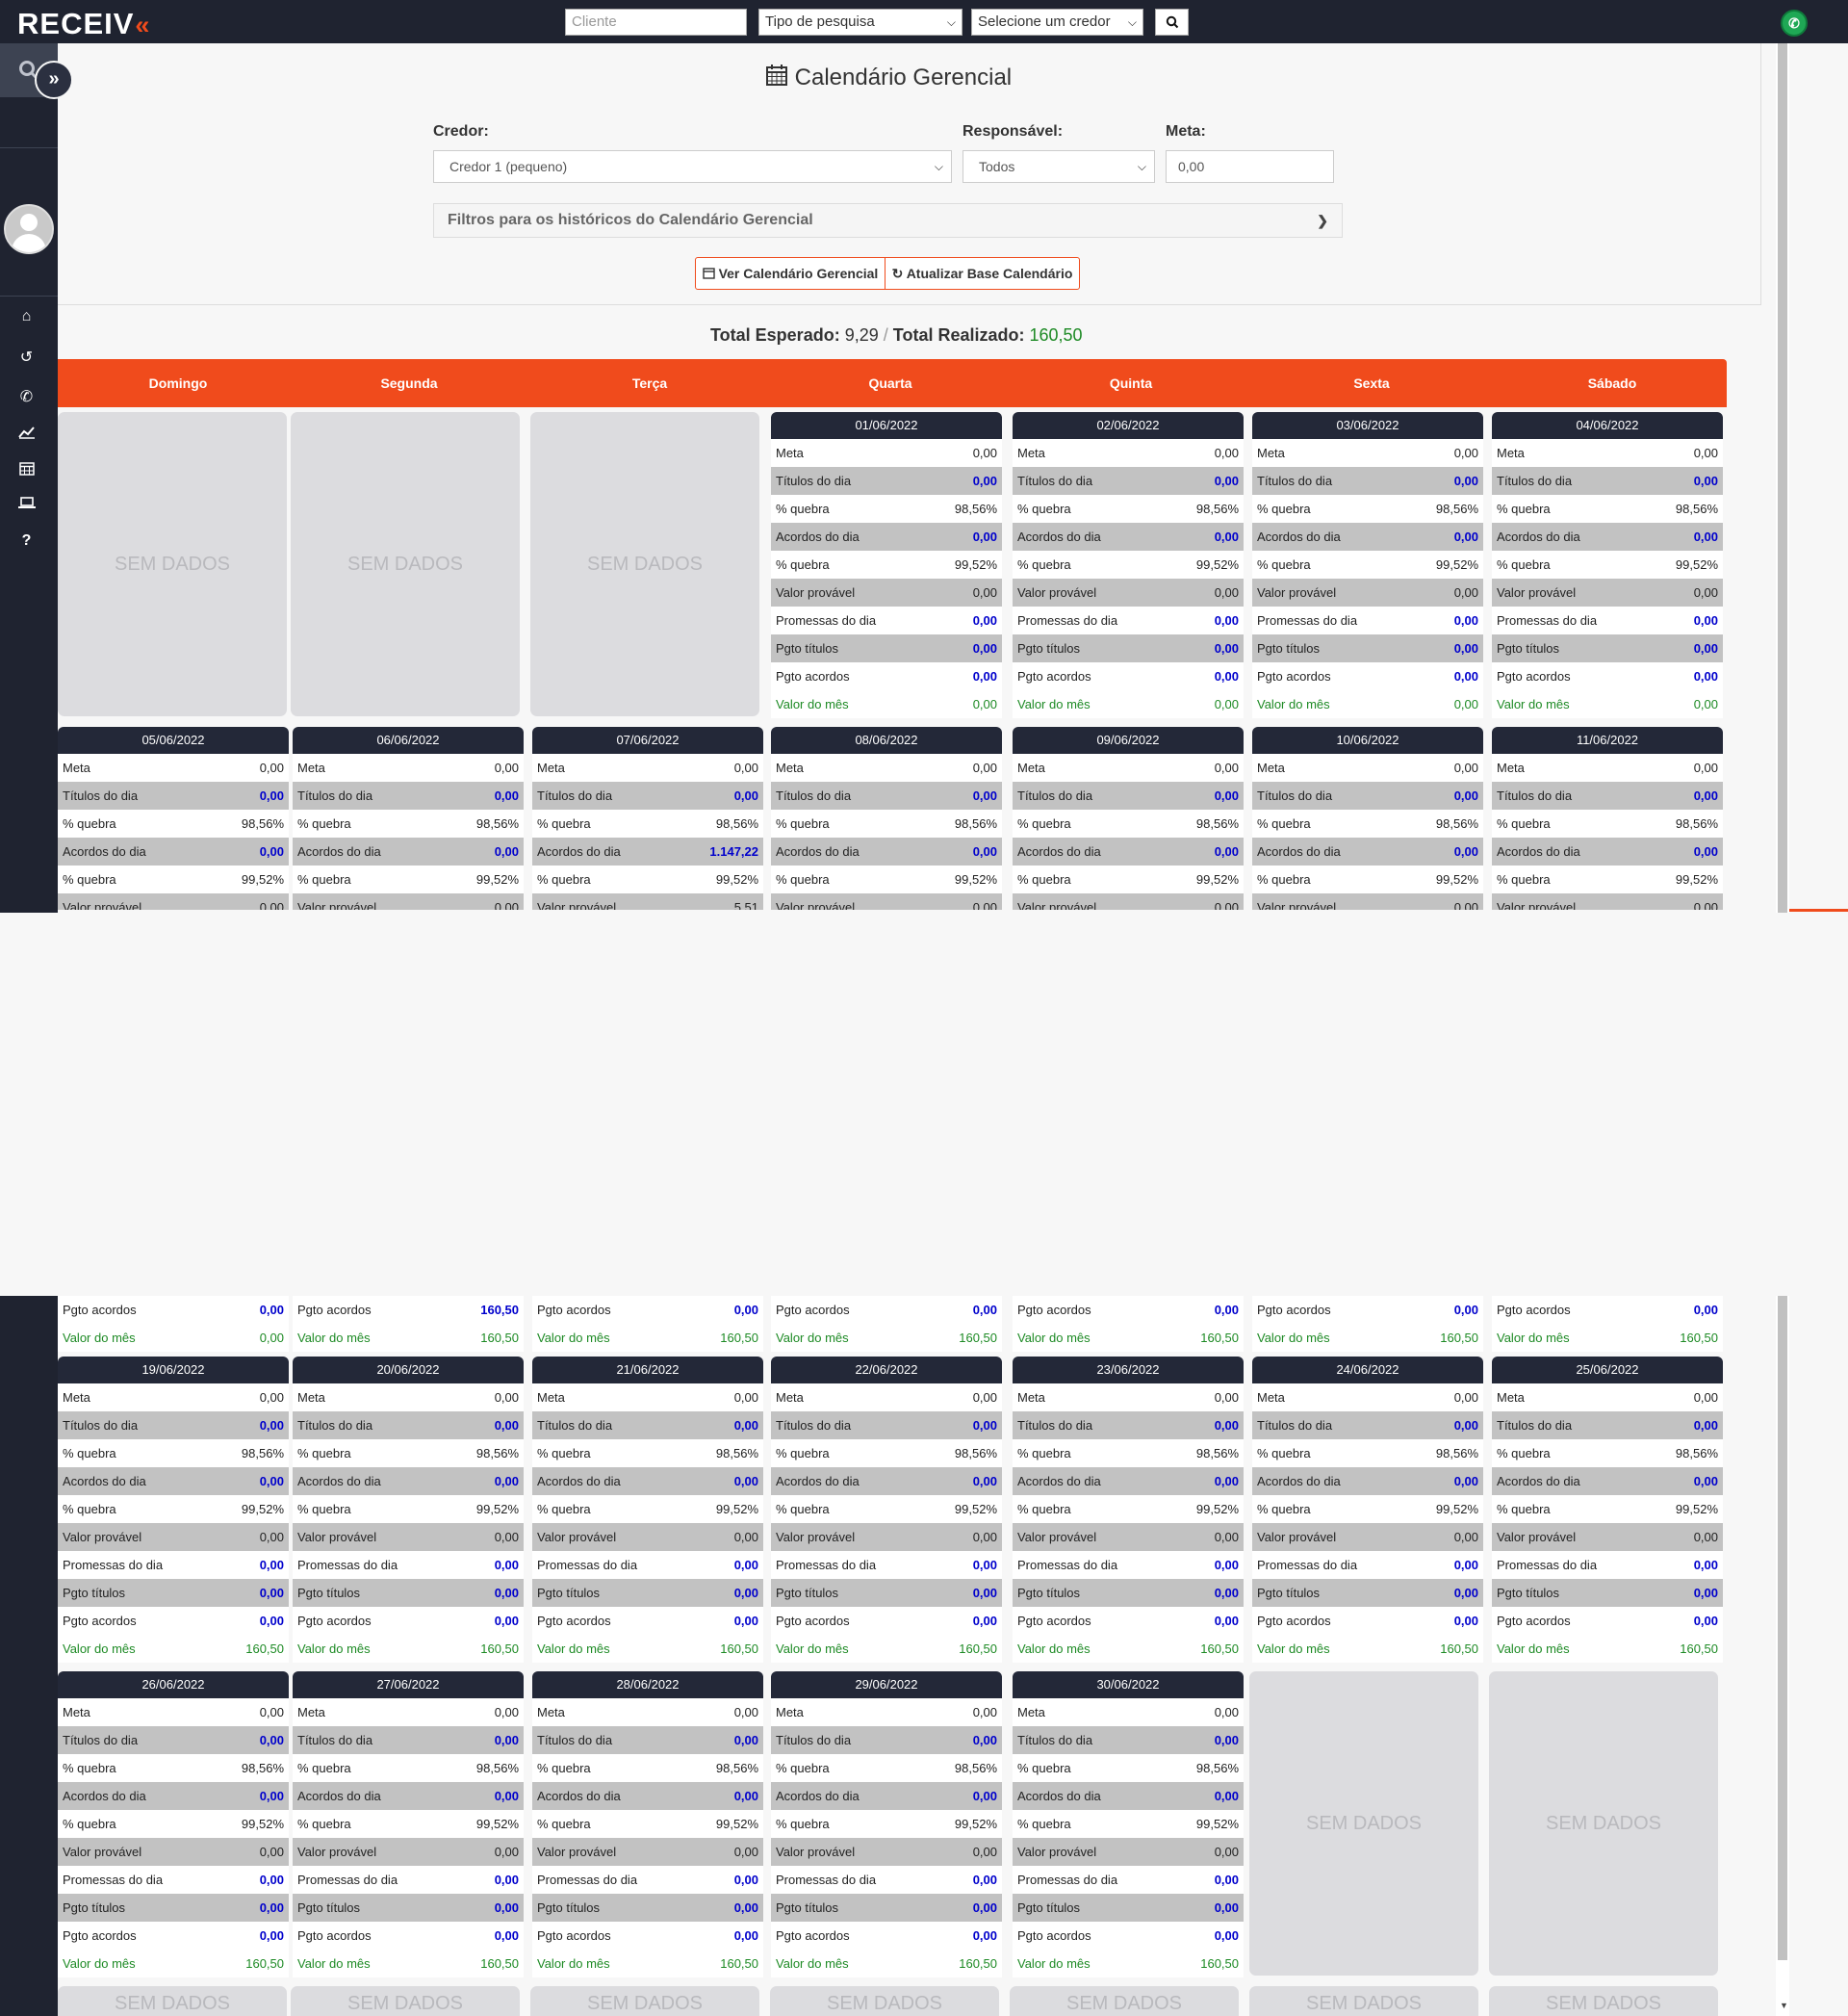 This screenshot has height=2016, width=1848. Describe the element at coordinates (26, 435) in the screenshot. I see `chart-icon` at that location.